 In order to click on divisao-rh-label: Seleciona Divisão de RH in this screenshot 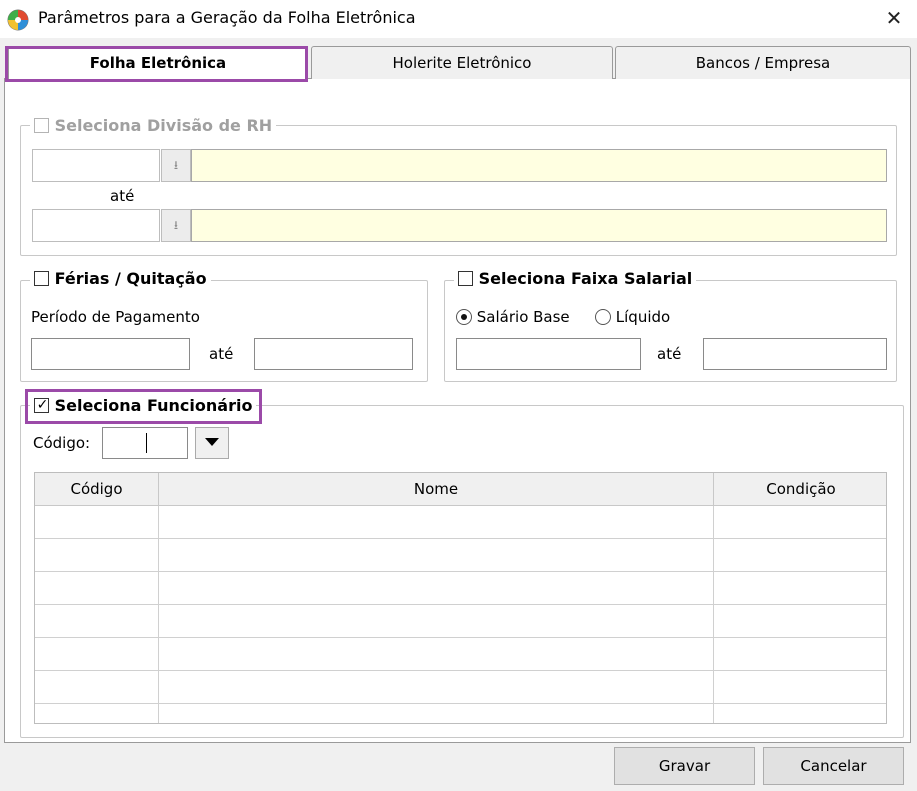, I will do `click(163, 125)`.